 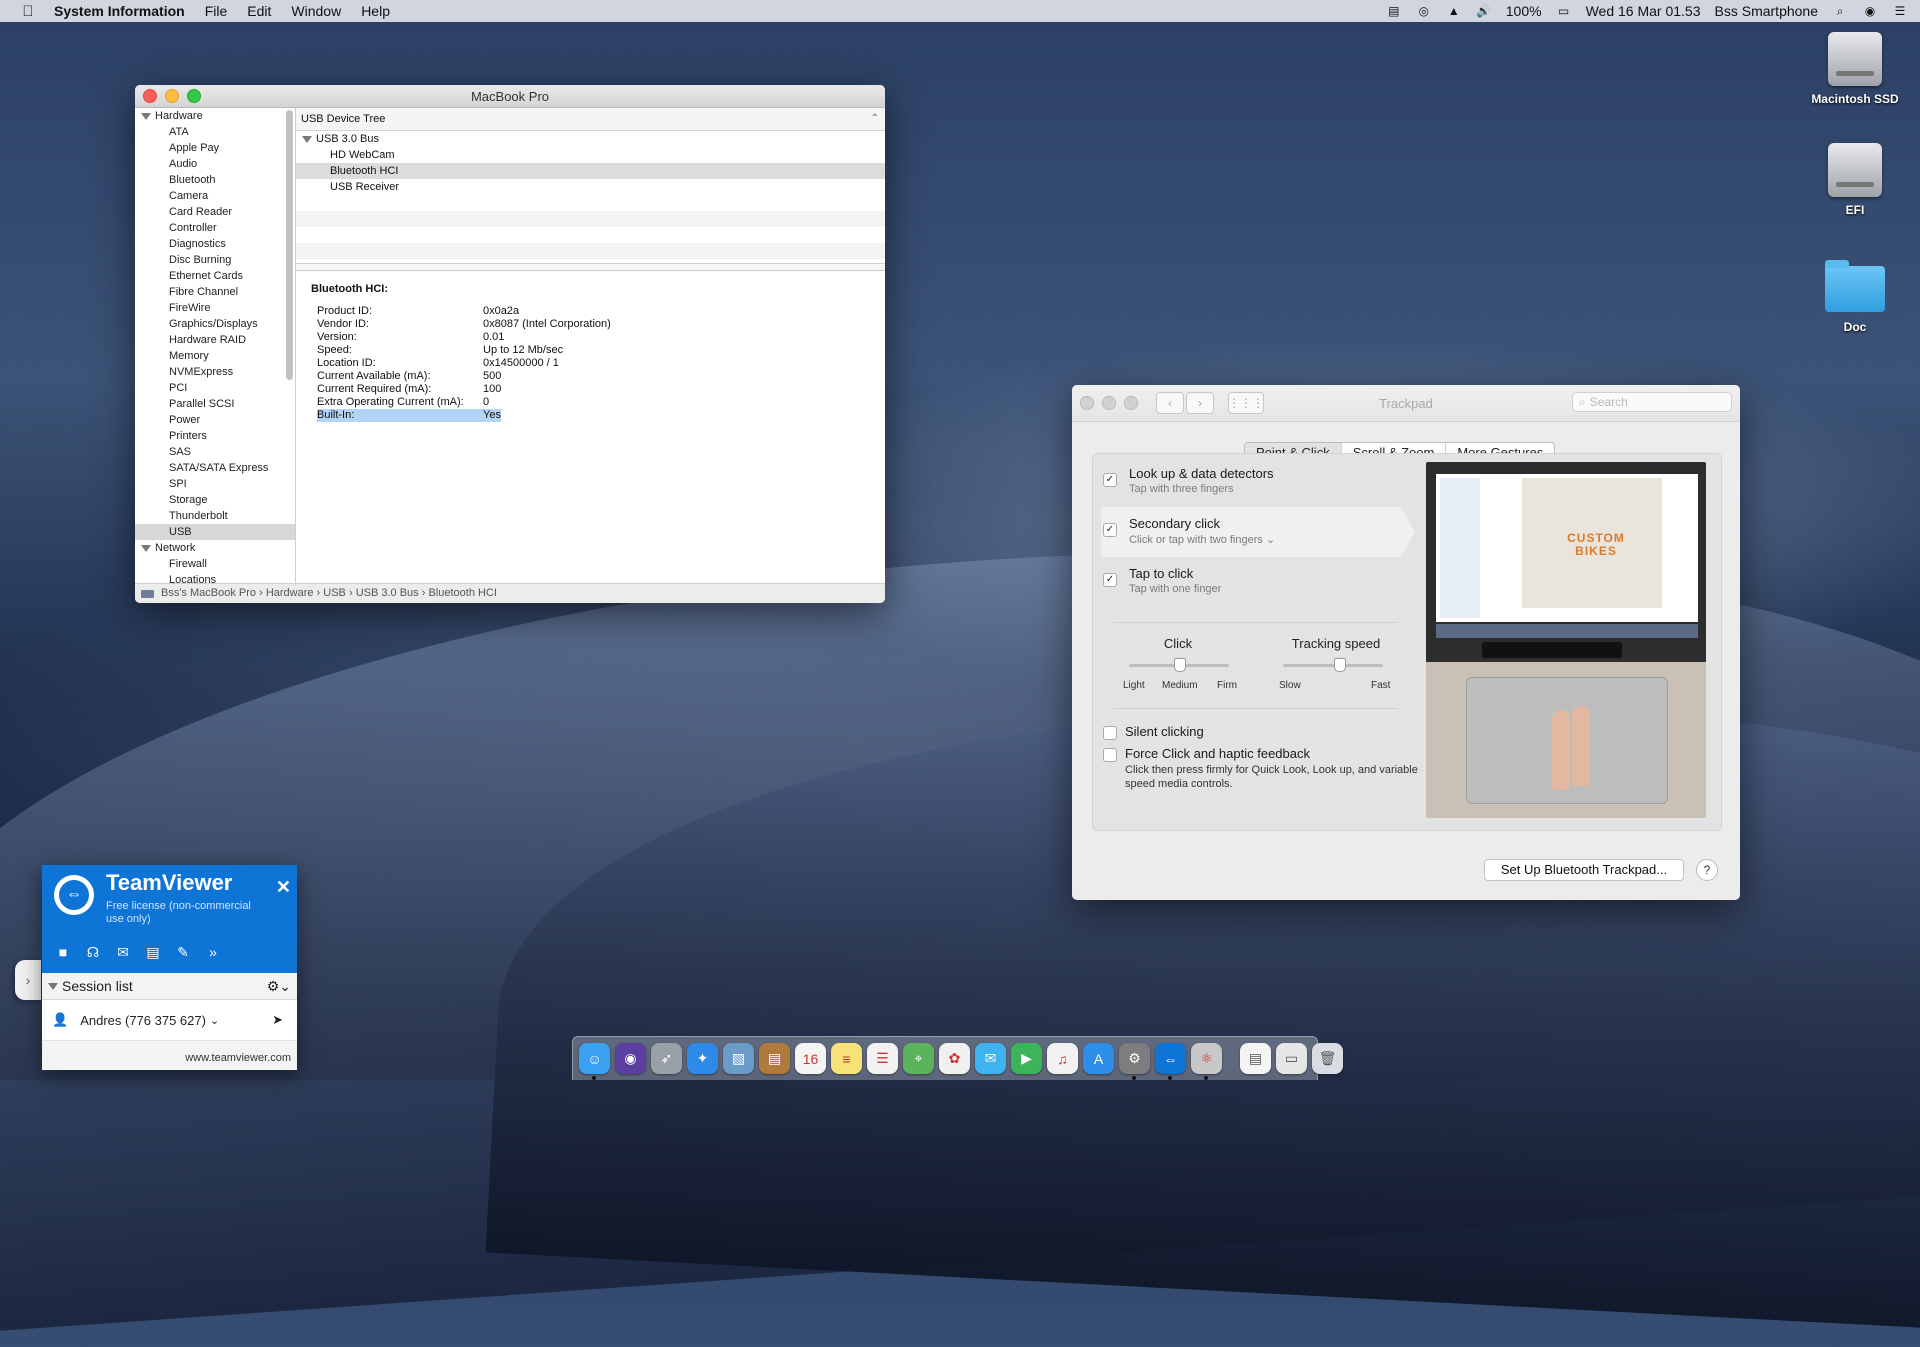 I want to click on activity-icon: ▤, so click(x=1394, y=11).